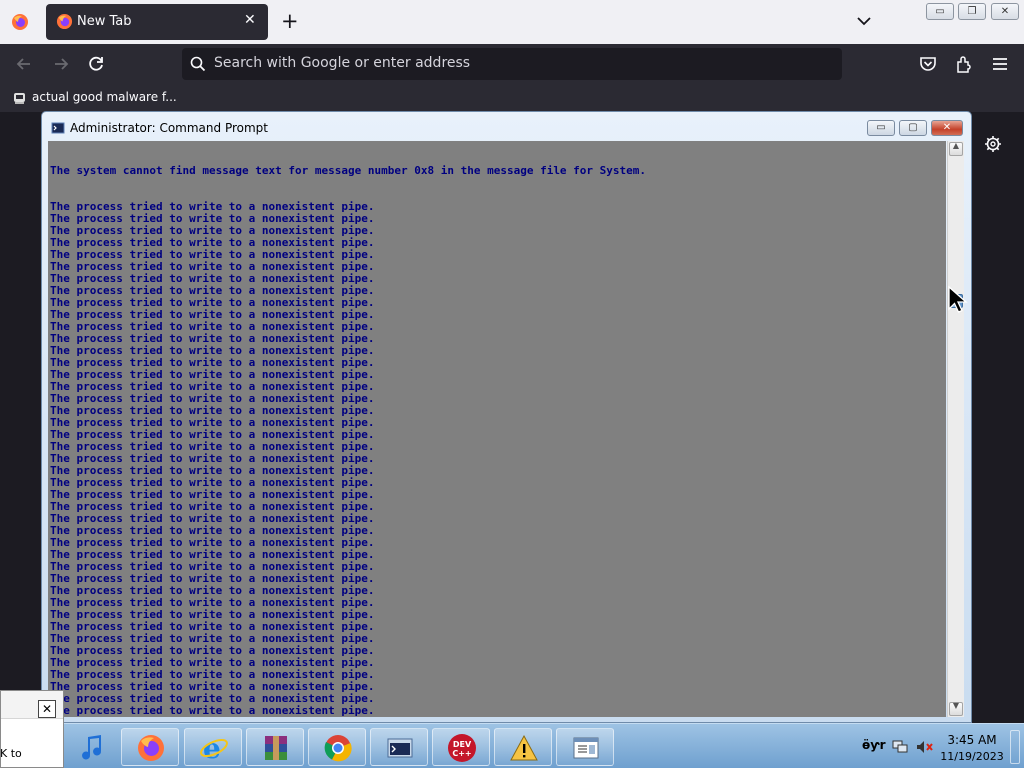  I want to click on taskbar-internet-explorer: e, so click(213, 747).